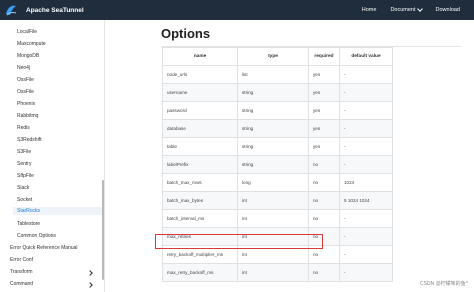  I want to click on column-header-type: type, so click(273, 56).